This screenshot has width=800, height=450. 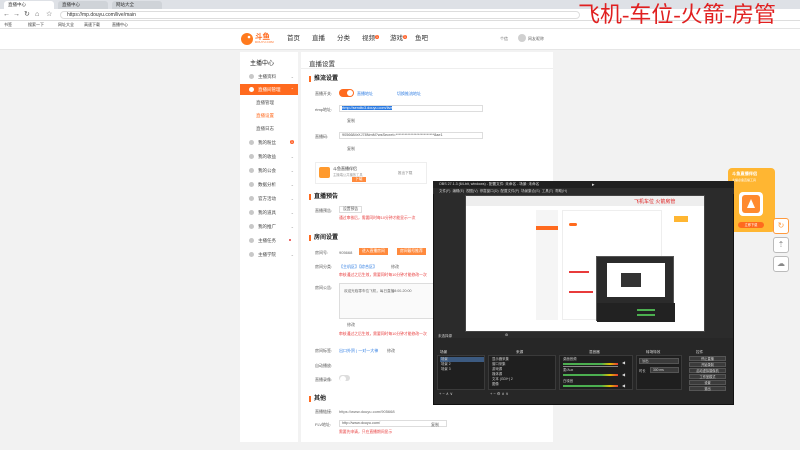 What do you see at coordinates (395, 267) in the screenshot?
I see `edit-category-button: 修改` at bounding box center [395, 267].